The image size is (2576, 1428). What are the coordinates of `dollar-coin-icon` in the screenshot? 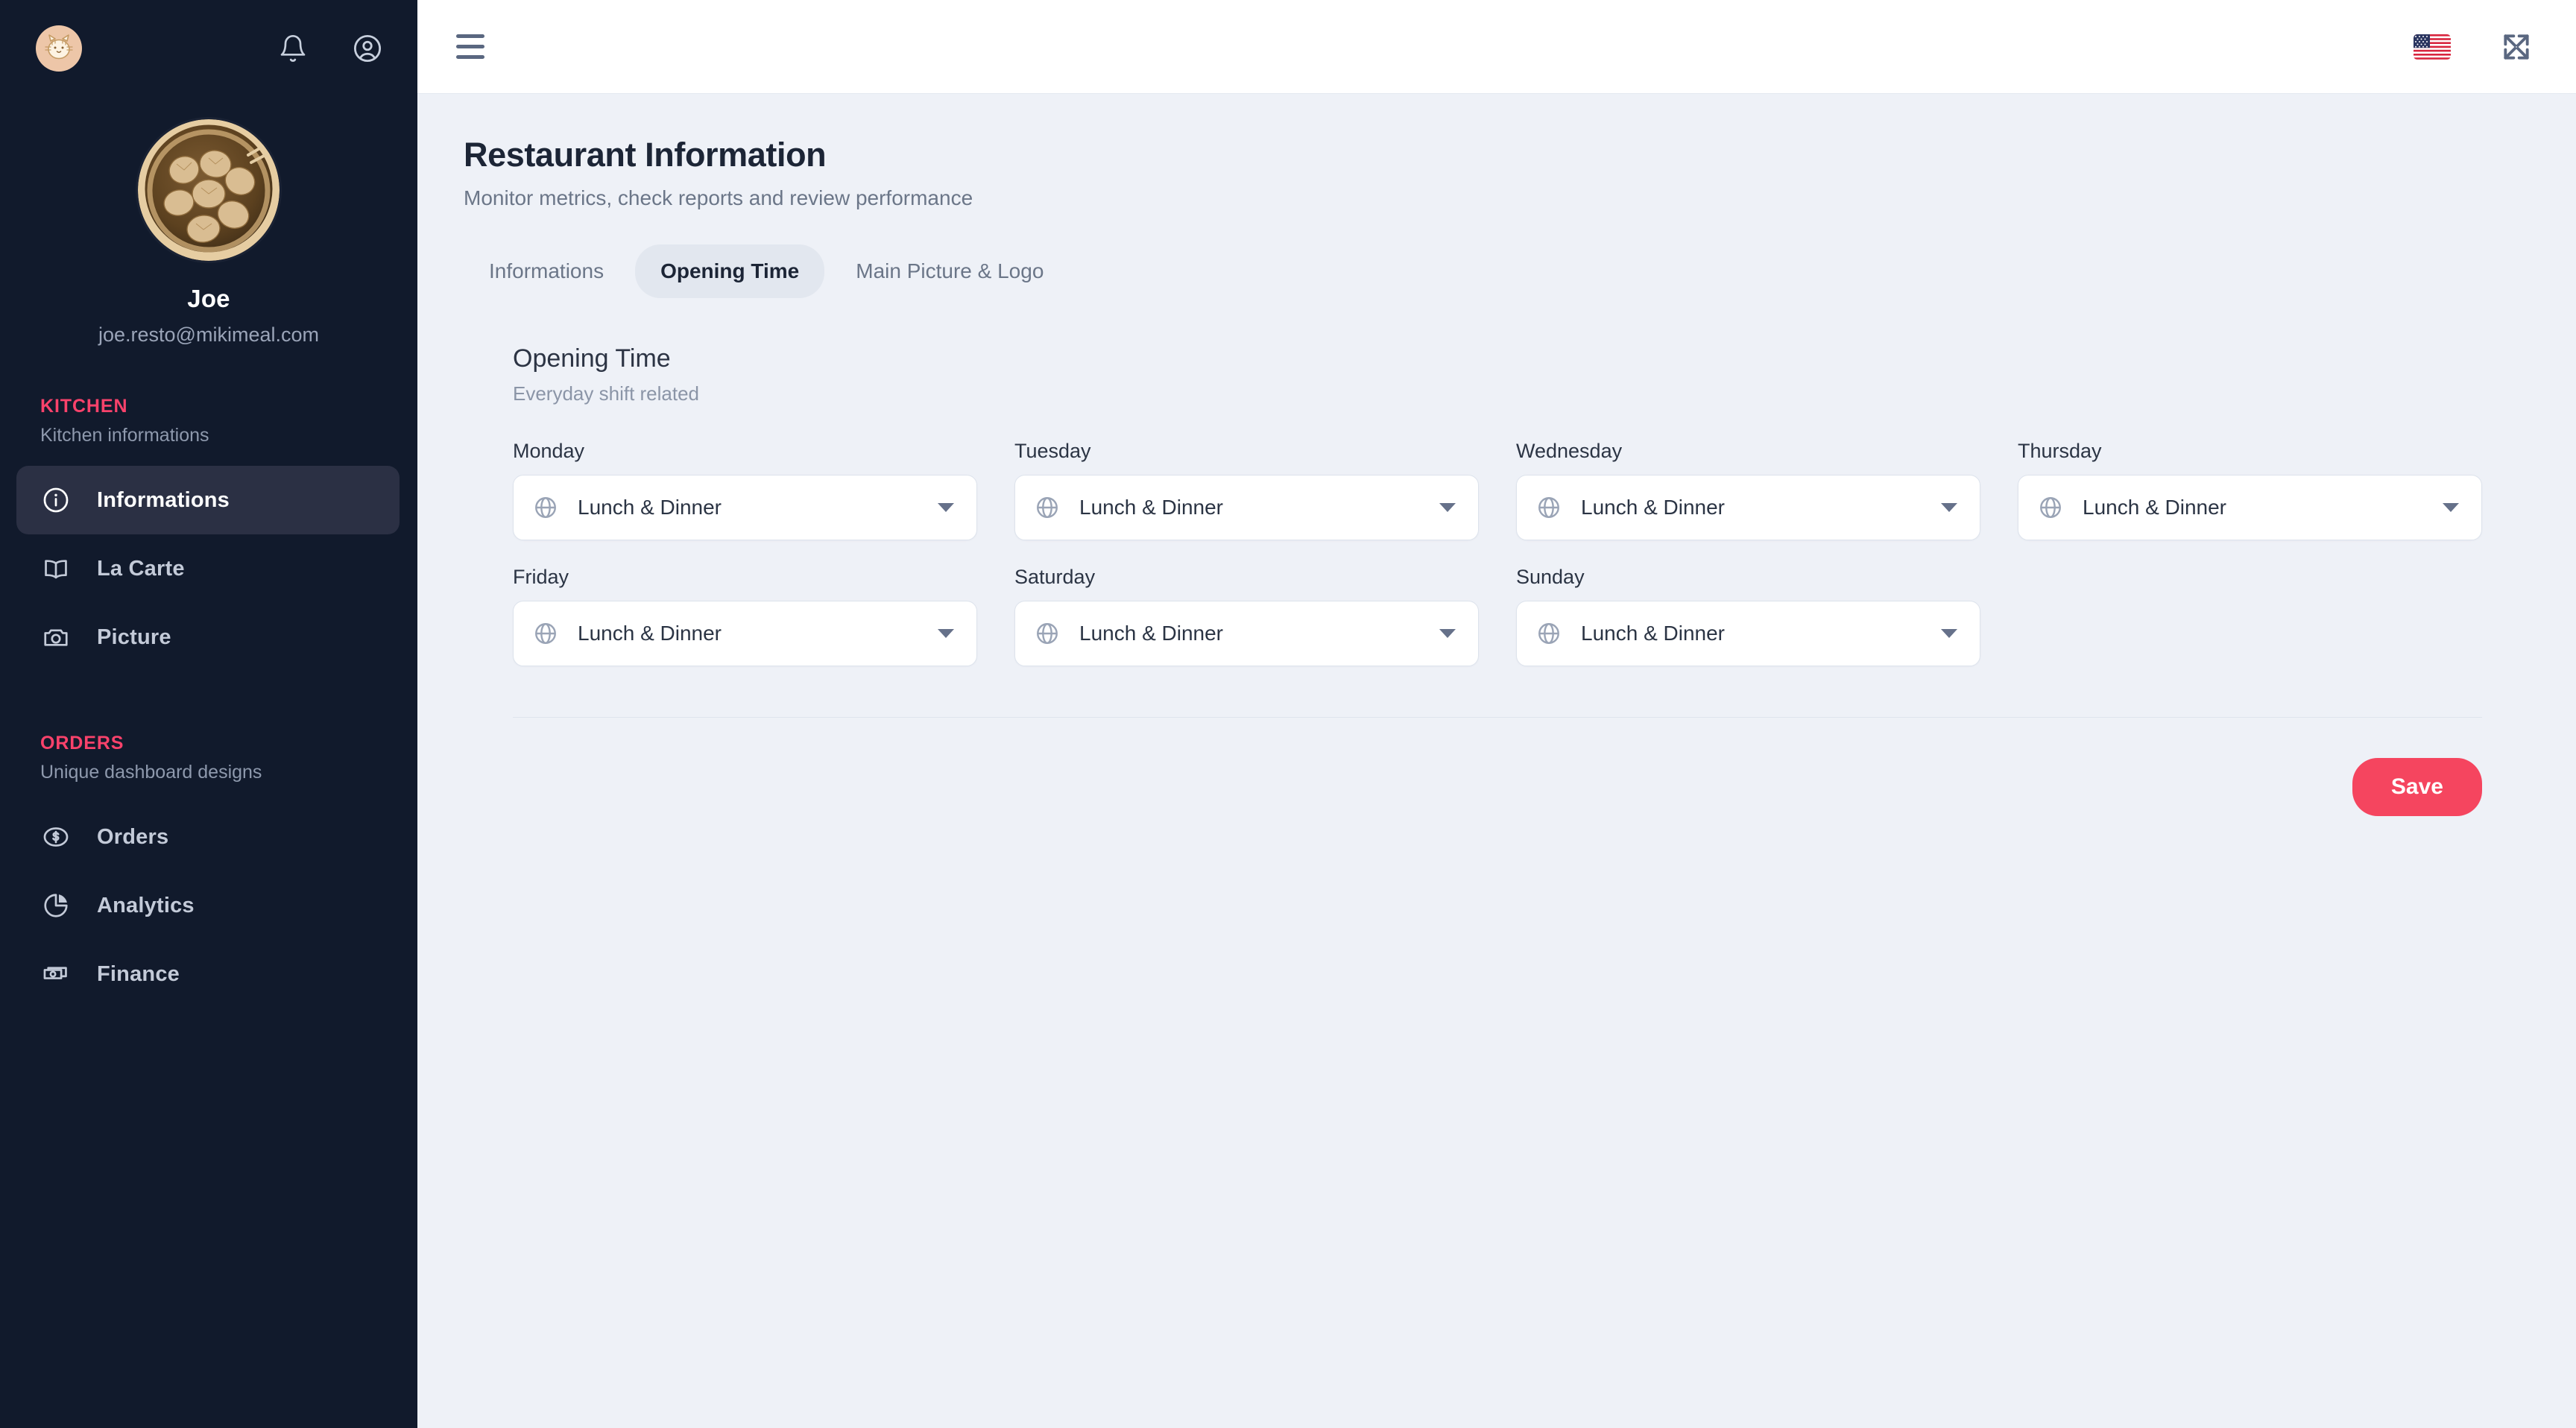 It's located at (61, 837).